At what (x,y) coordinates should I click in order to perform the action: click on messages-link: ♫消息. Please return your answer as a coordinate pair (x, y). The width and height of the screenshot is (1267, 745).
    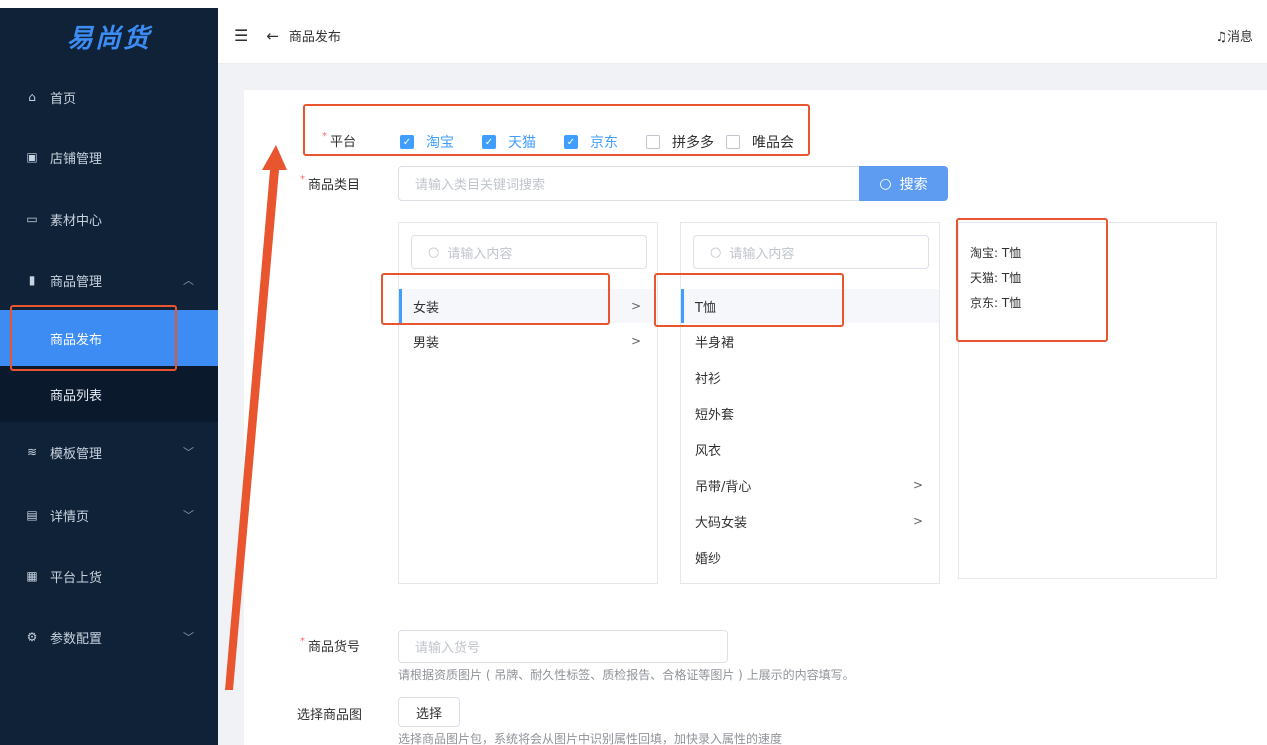
    Looking at the image, I should click on (1234, 35).